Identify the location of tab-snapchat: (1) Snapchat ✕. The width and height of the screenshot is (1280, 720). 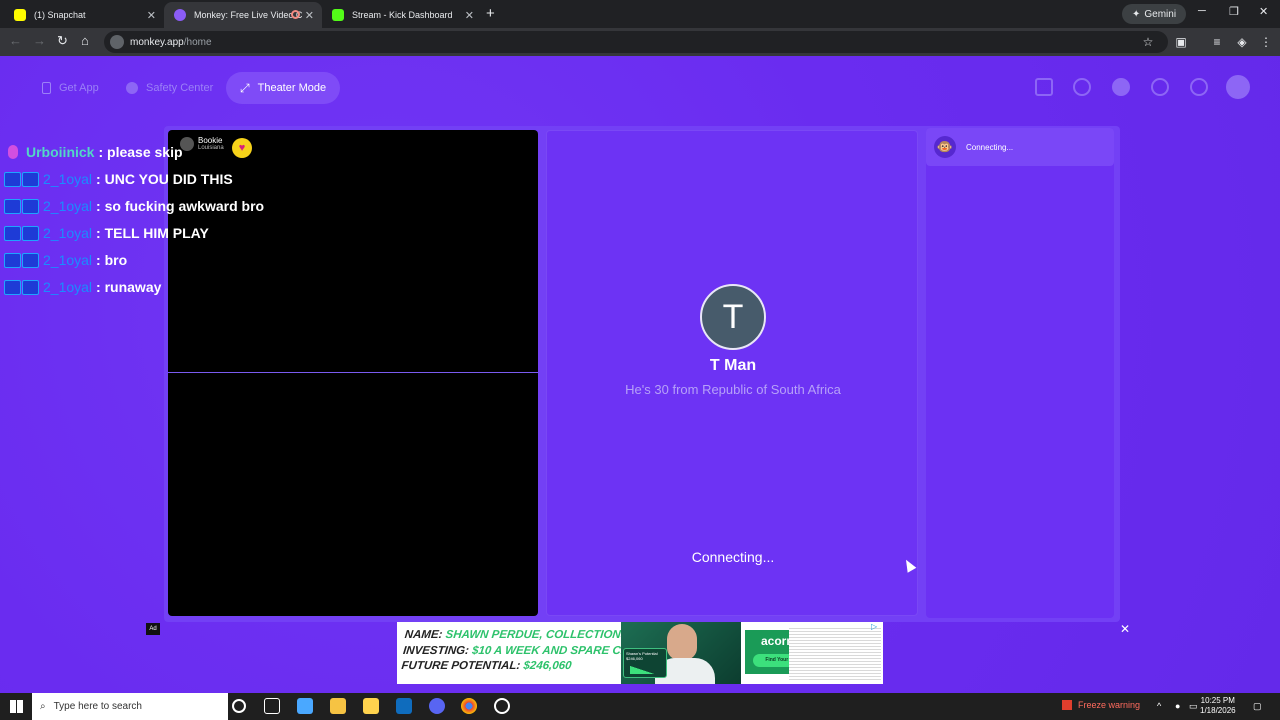
(84, 15).